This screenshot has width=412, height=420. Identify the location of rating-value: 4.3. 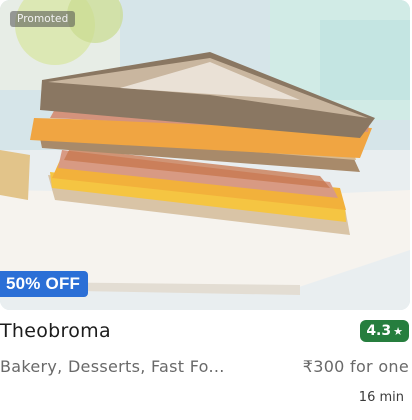
(379, 331).